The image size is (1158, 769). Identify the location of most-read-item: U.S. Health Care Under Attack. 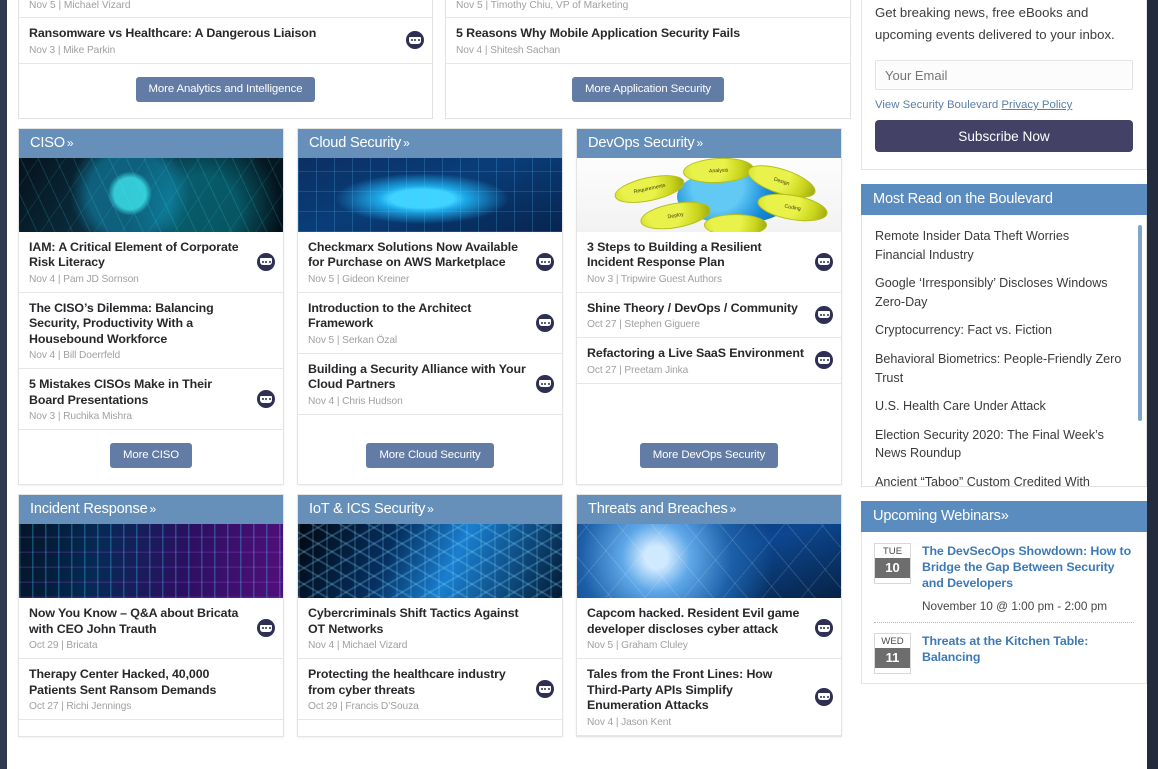
(1003, 406).